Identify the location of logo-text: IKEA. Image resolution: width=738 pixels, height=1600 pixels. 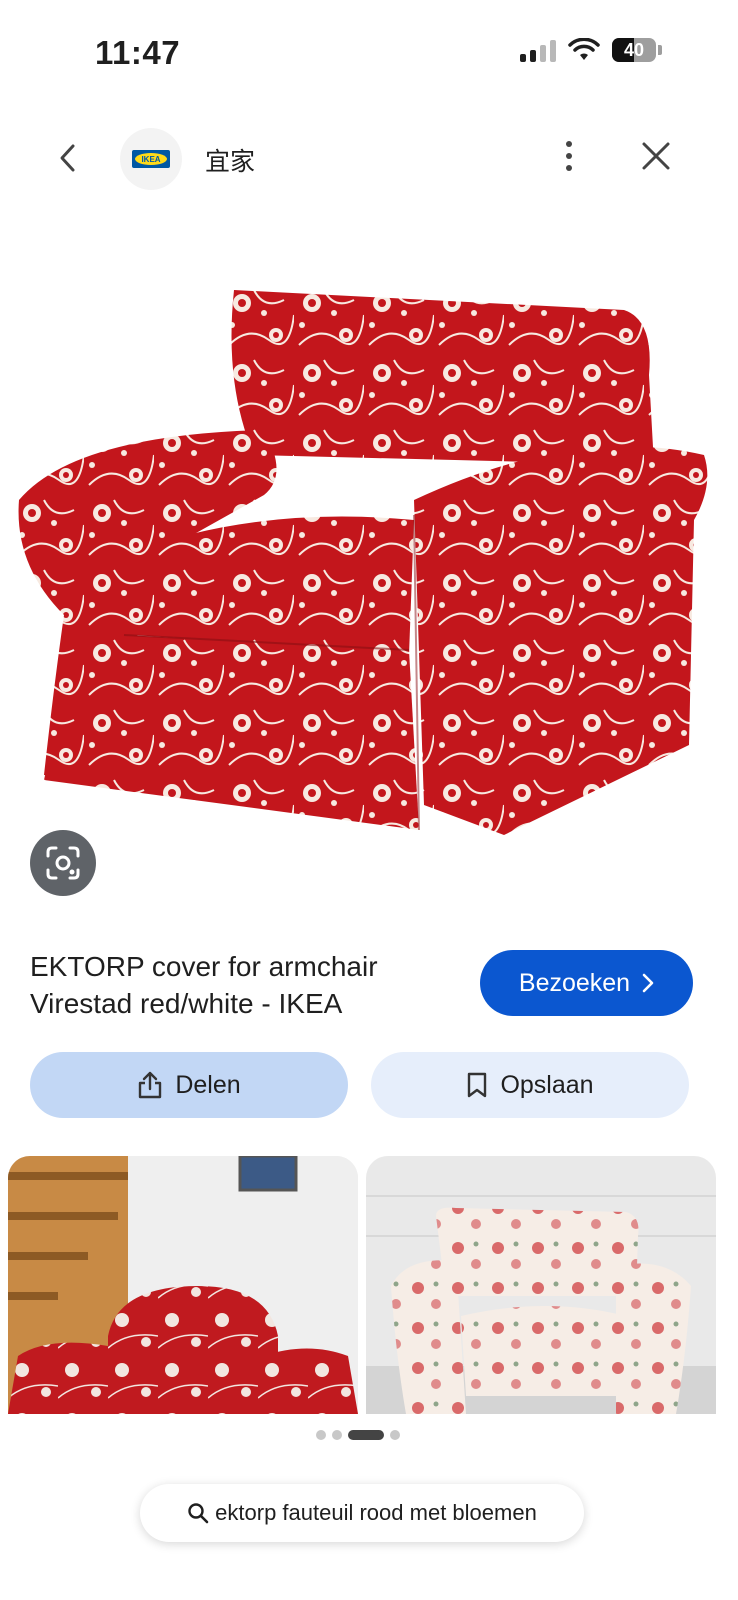
(151, 159).